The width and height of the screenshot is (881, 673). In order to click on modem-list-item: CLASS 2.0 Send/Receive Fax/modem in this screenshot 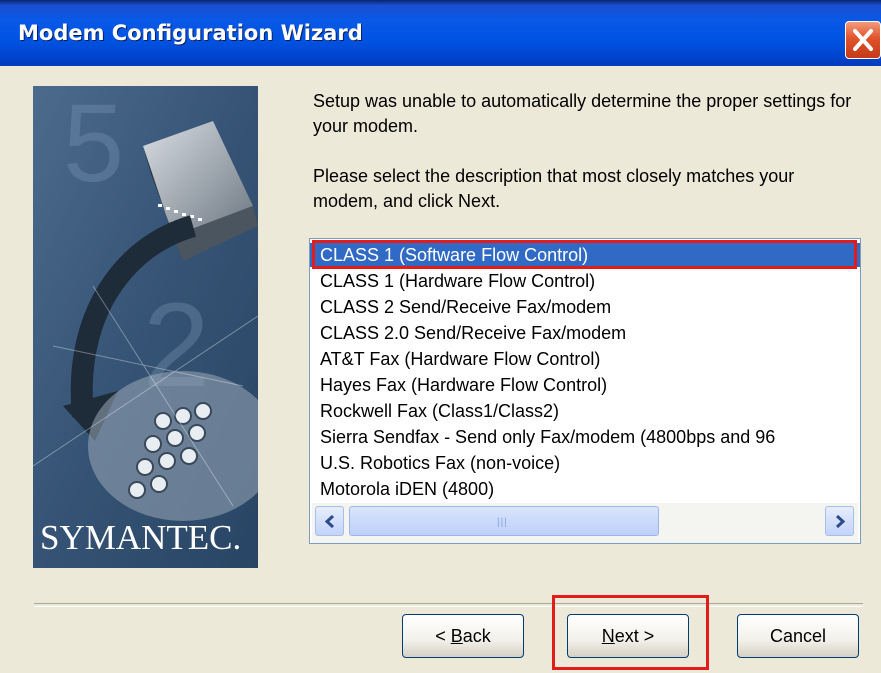, I will do `click(585, 333)`.